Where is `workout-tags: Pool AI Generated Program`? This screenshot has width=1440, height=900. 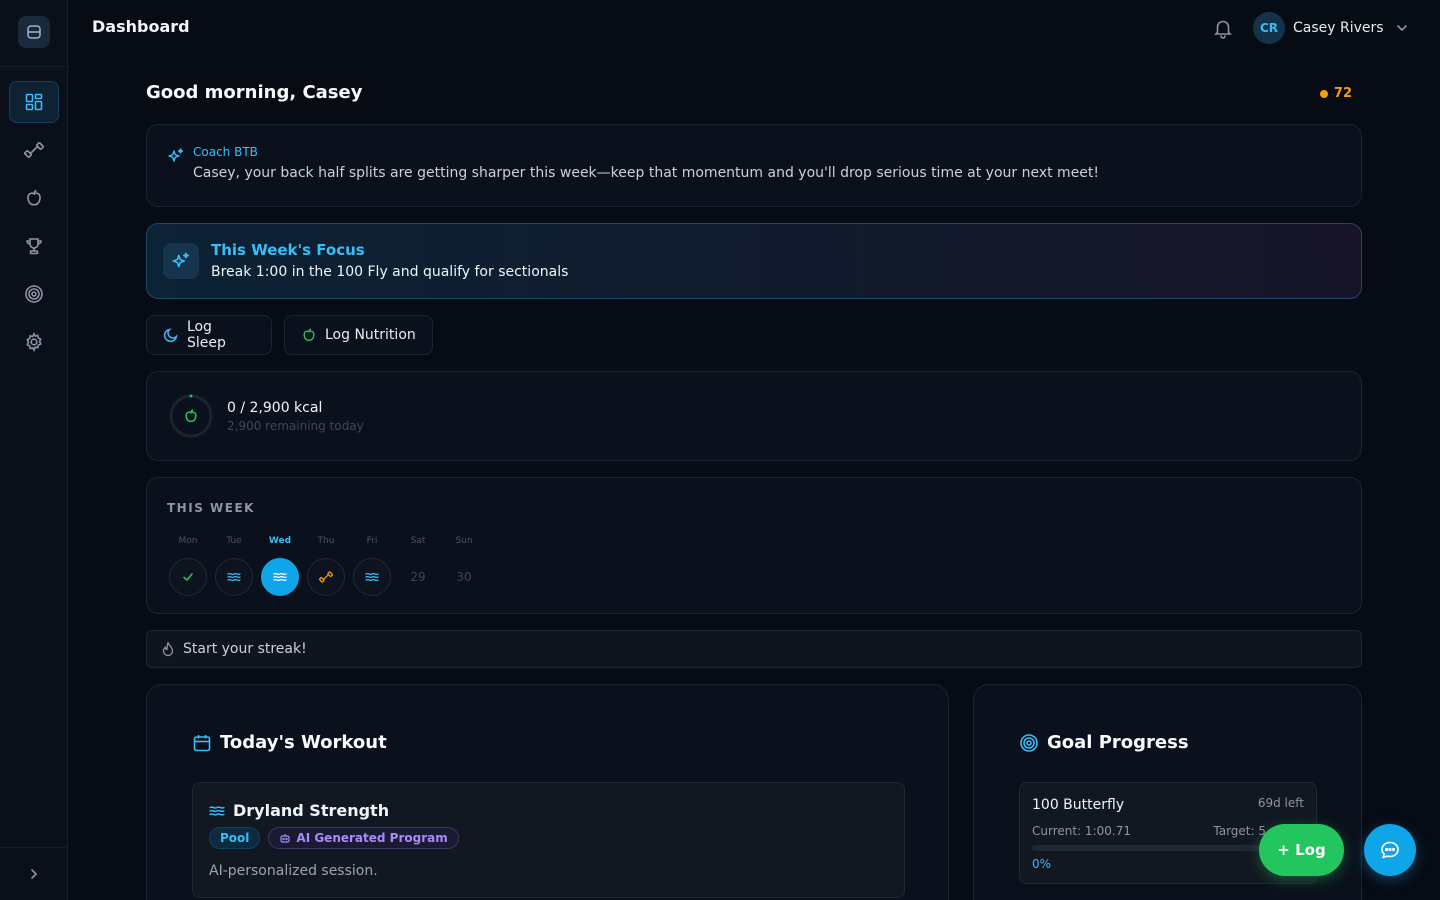
workout-tags: Pool AI Generated Program is located at coordinates (334, 838).